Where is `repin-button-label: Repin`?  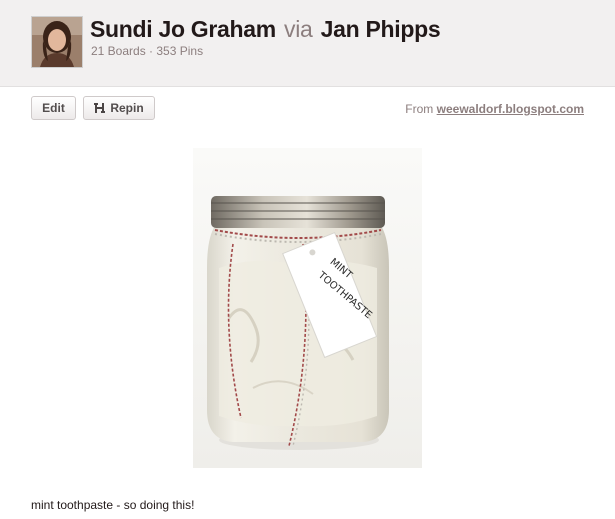 repin-button-label: Repin is located at coordinates (127, 108).